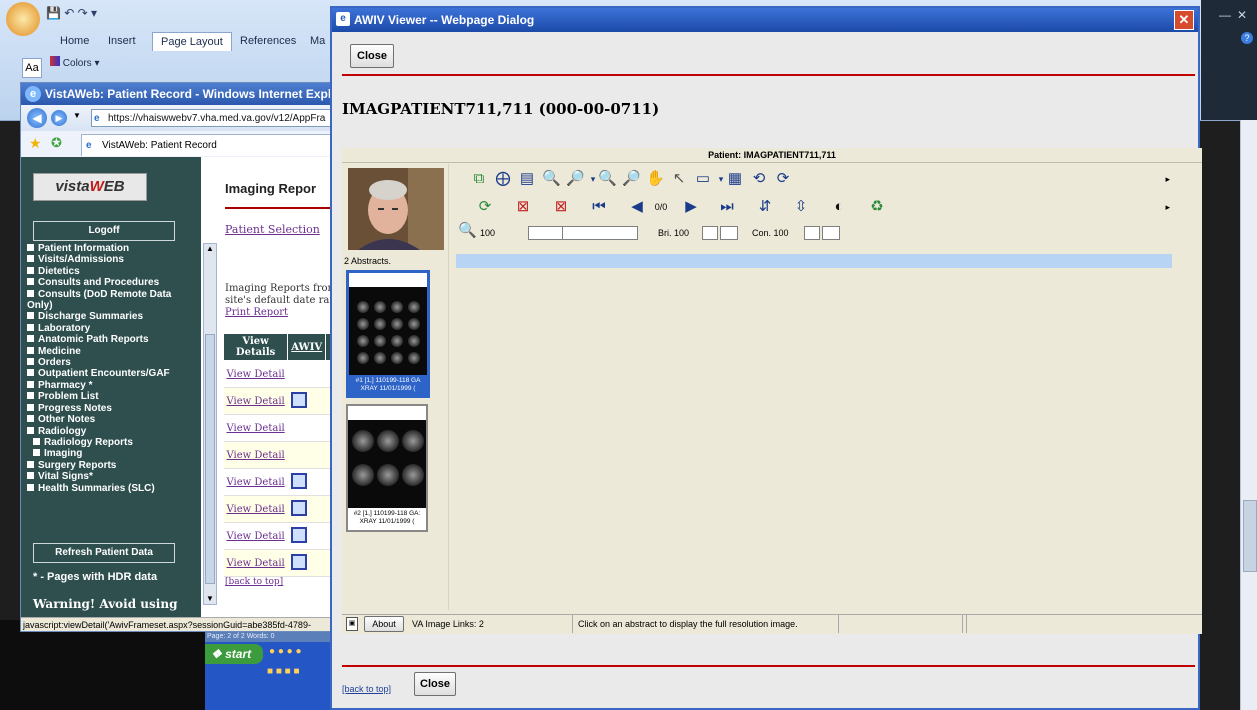 The width and height of the screenshot is (1257, 710). Describe the element at coordinates (113, 259) in the screenshot. I see `sidebar-item: Visits/Admissions` at that location.